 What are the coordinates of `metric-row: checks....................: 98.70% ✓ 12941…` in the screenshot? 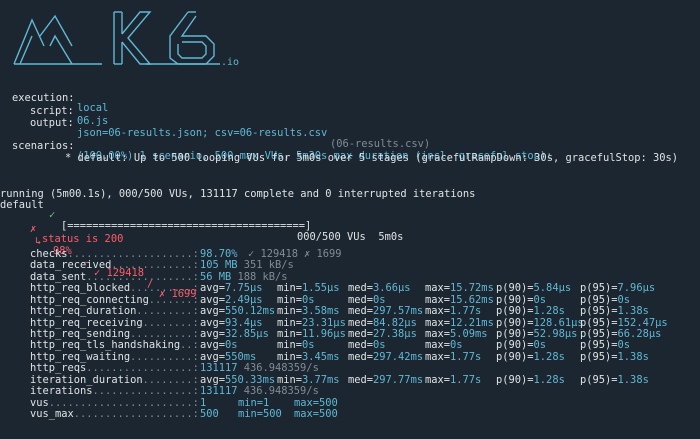 It's located at (350, 254).